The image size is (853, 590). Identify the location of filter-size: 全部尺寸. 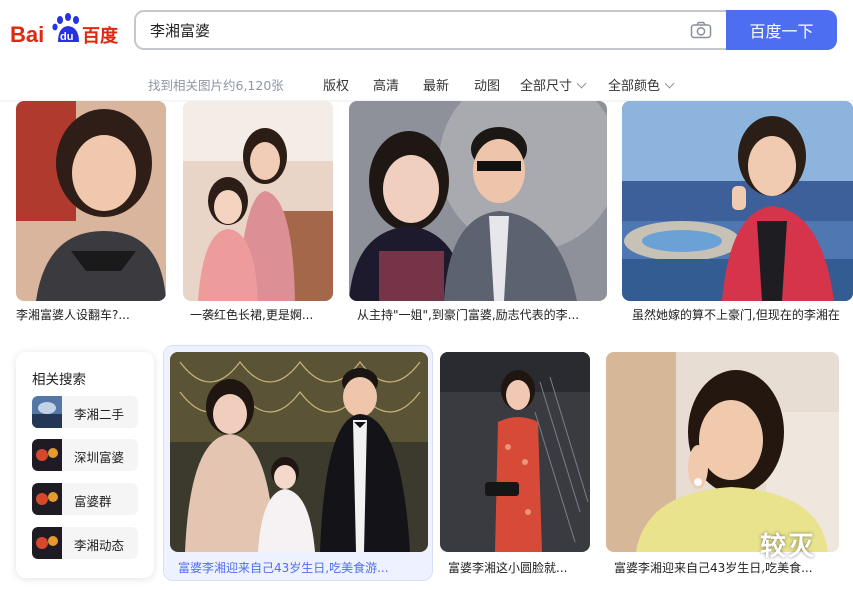
(553, 84).